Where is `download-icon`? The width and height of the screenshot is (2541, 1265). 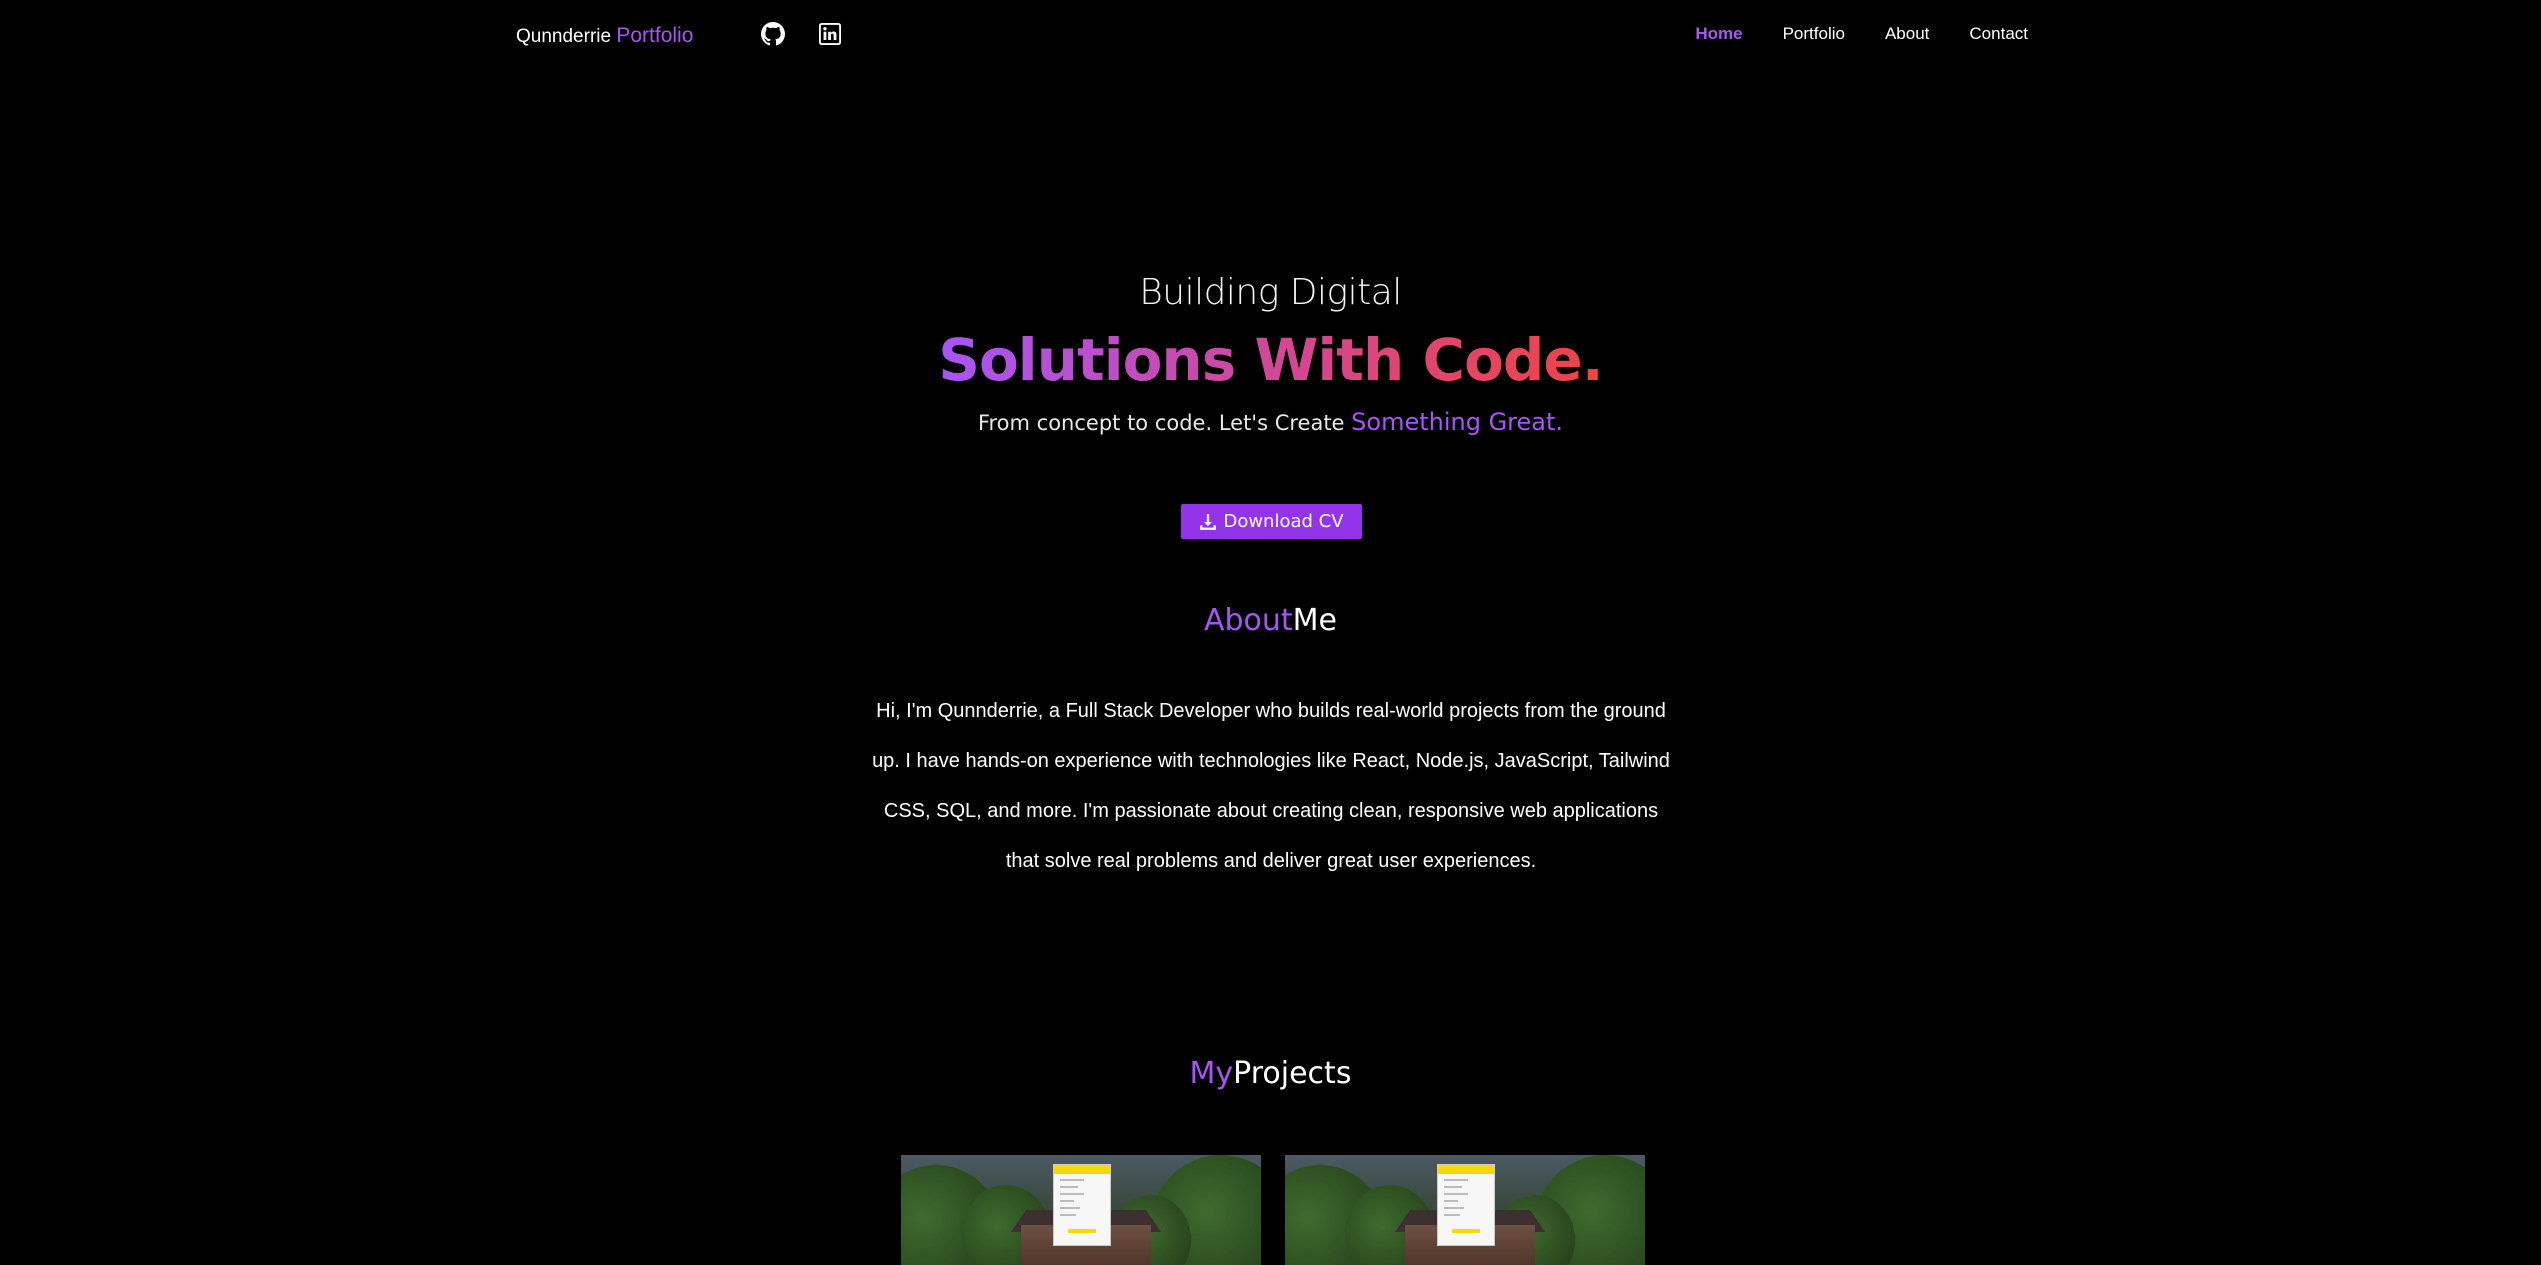
download-icon is located at coordinates (1208, 521).